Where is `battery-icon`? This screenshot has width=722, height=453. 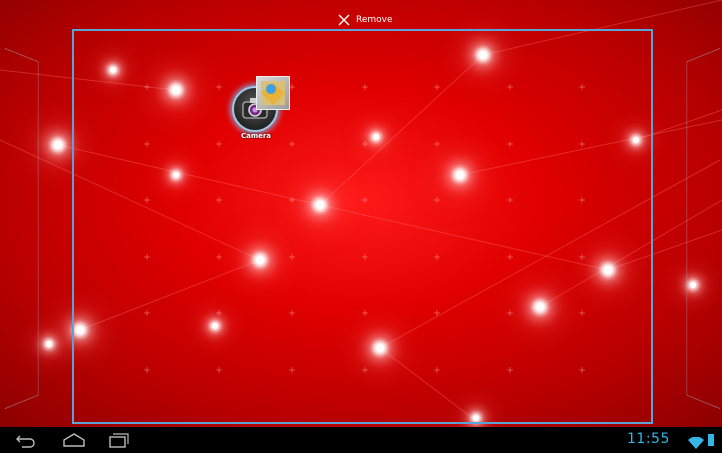
battery-icon is located at coordinates (711, 440).